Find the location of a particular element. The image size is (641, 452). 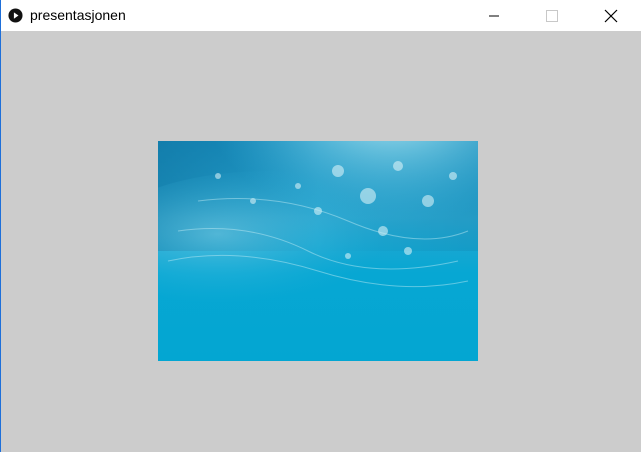

maximize-icon is located at coordinates (552, 15).